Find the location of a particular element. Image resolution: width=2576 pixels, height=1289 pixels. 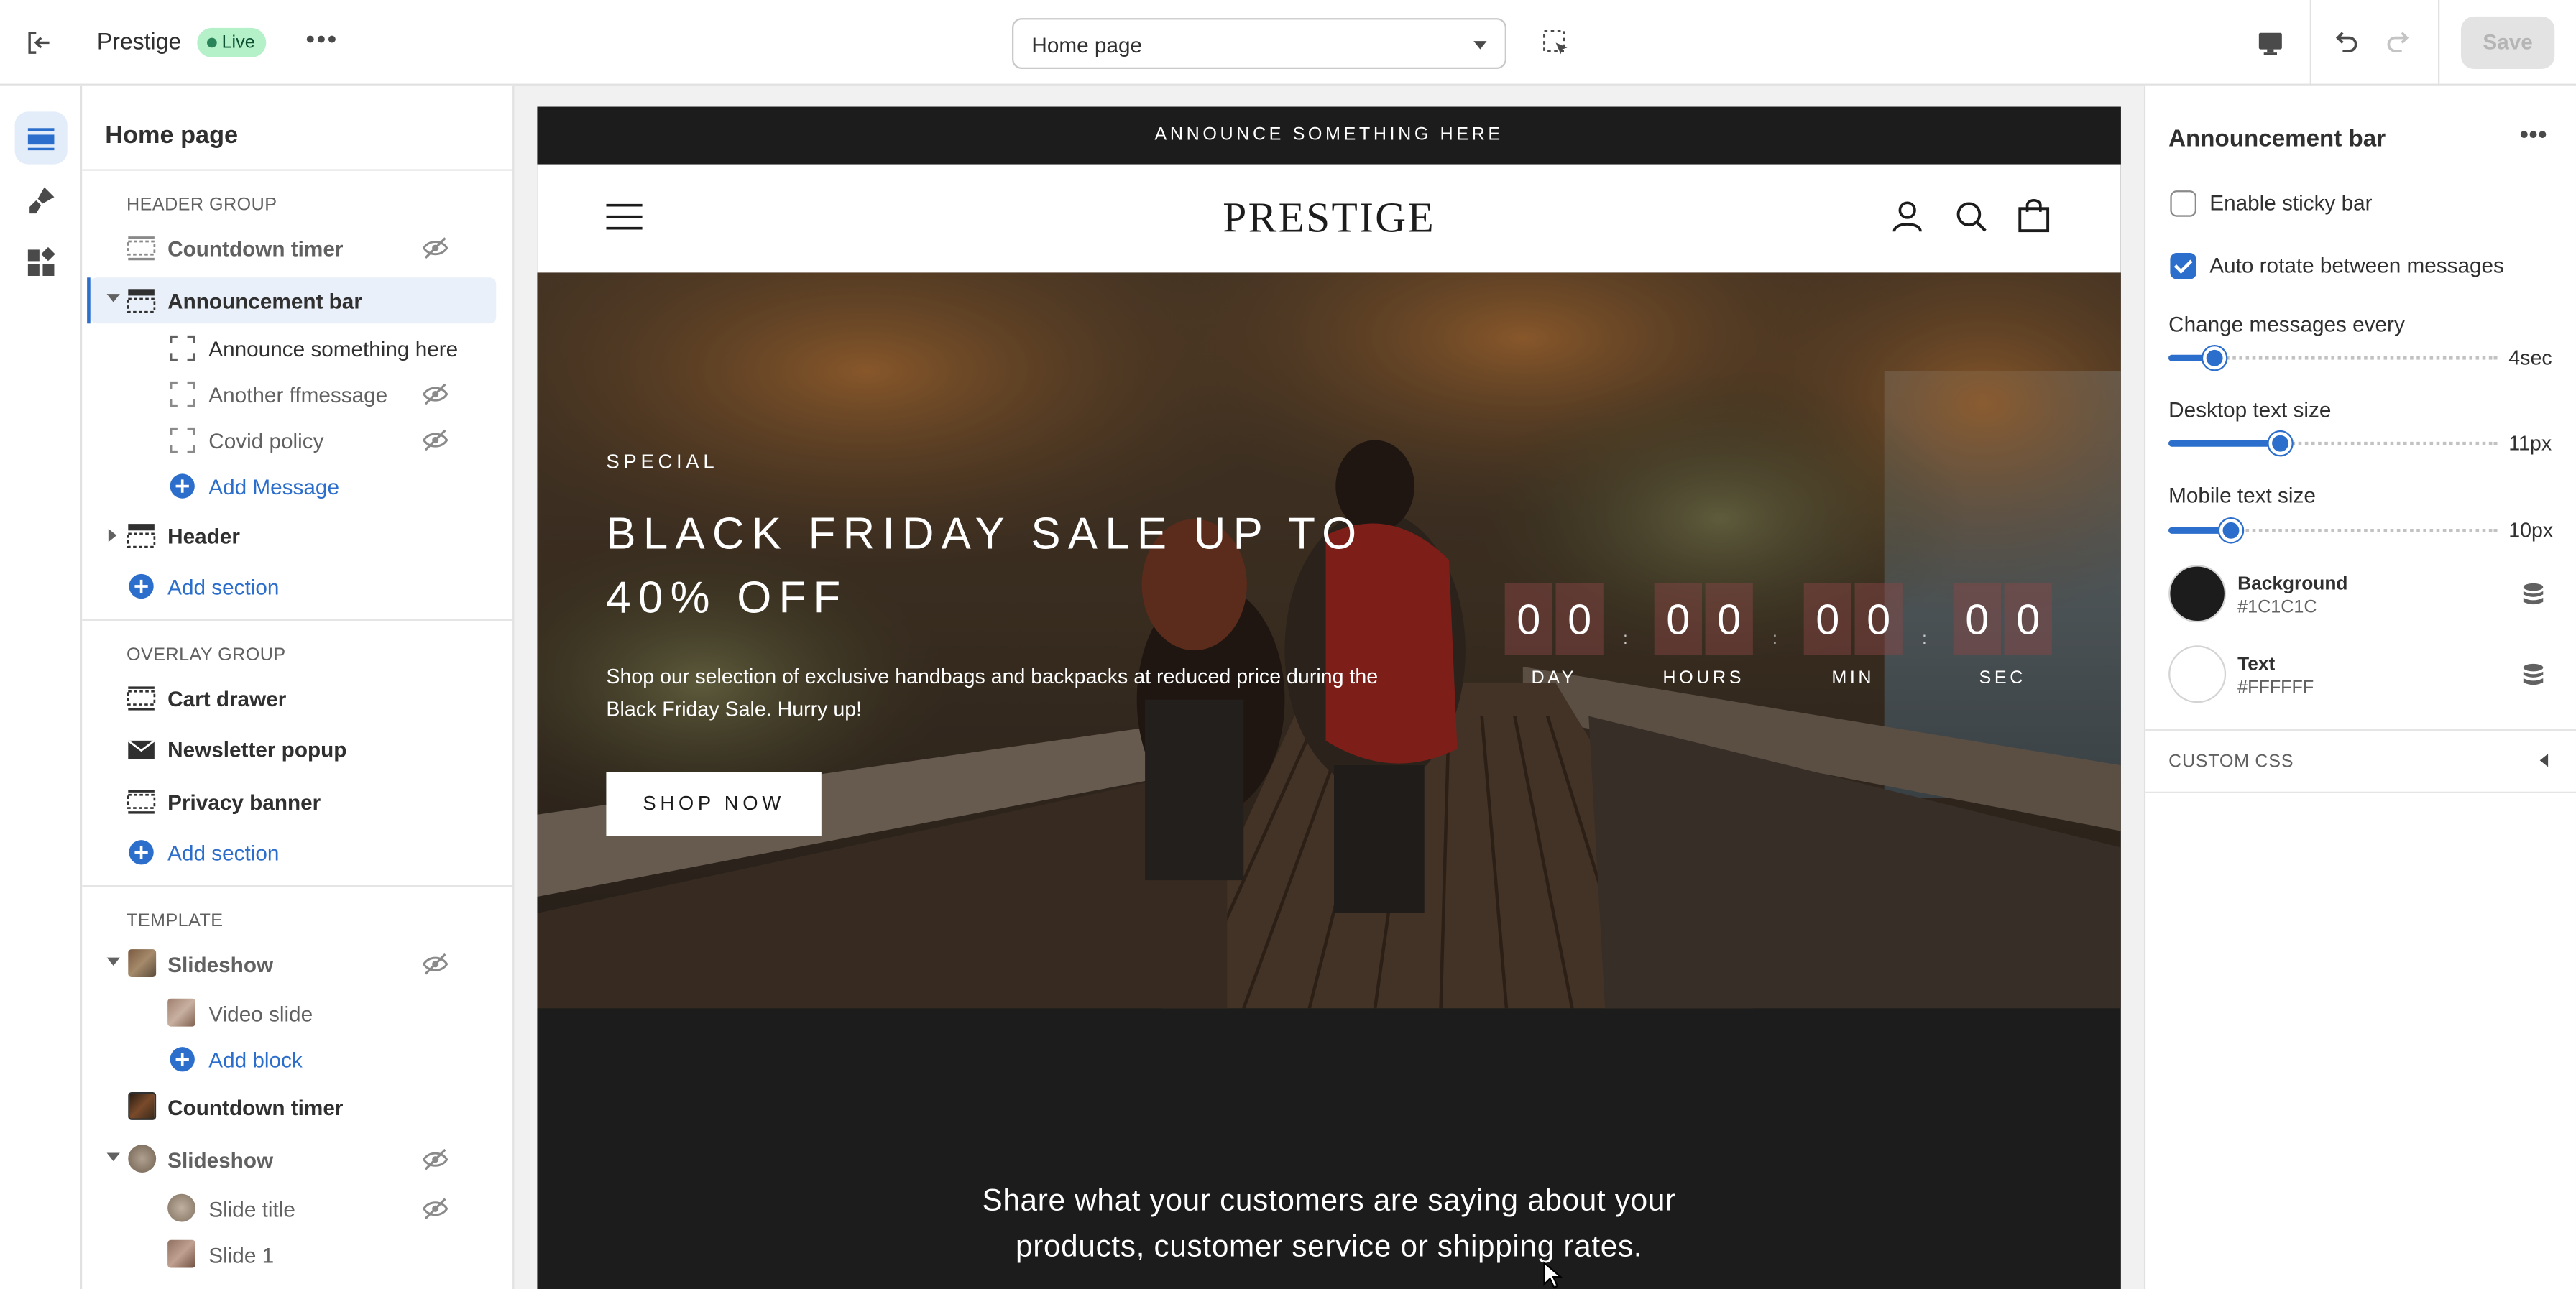

section-countdown-timer: Countdown timer is located at coordinates (297, 248).